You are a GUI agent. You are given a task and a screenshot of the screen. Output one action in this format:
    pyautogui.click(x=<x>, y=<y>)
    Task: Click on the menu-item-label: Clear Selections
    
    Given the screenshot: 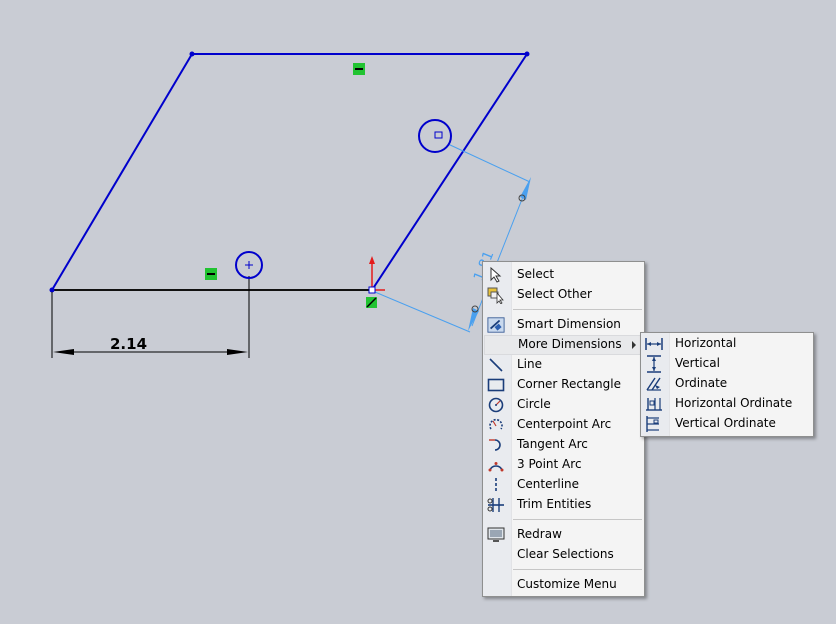 What is the action you would take?
    pyautogui.click(x=565, y=554)
    